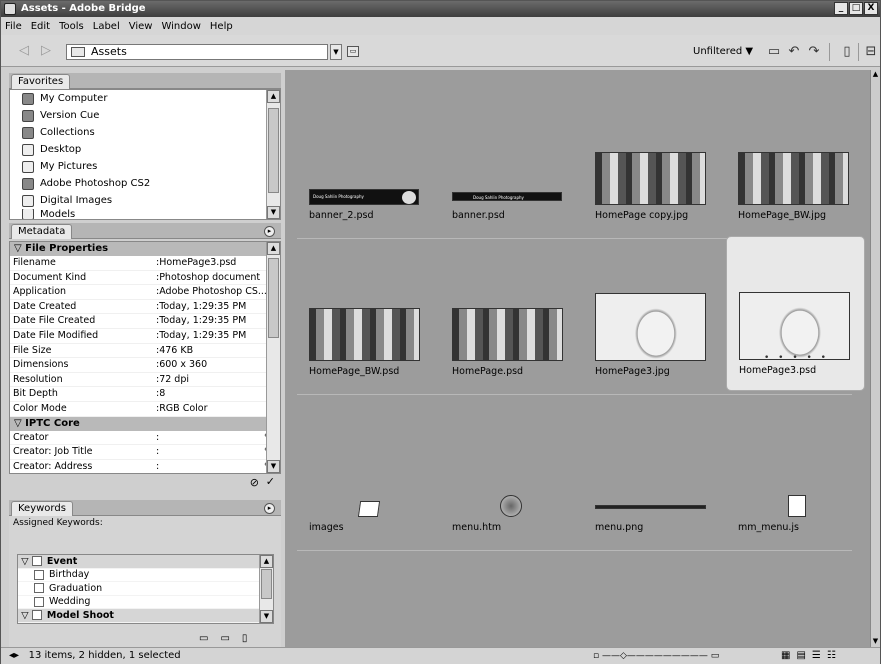  I want to click on path-text: Assets, so click(109, 51).